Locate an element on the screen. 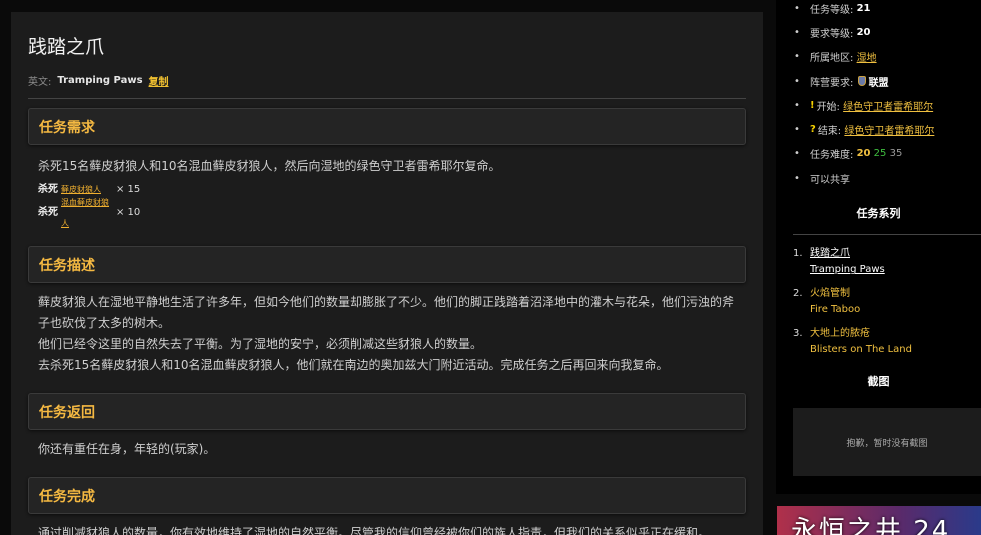 The height and width of the screenshot is (535, 981). difficulty-yellow: 20 is located at coordinates (863, 154).